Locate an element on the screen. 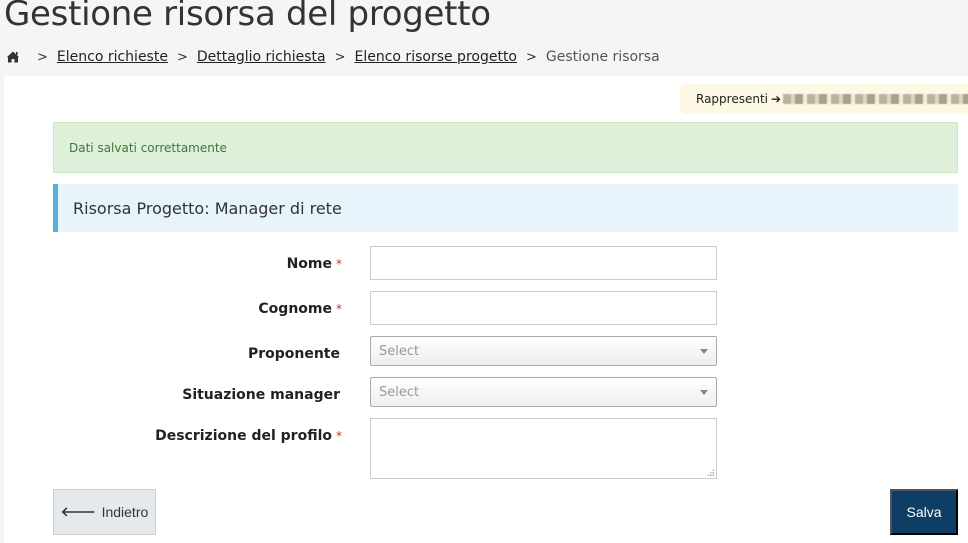 The height and width of the screenshot is (543, 968). descrizione-label: Descrizione del profilo * is located at coordinates (248, 436).